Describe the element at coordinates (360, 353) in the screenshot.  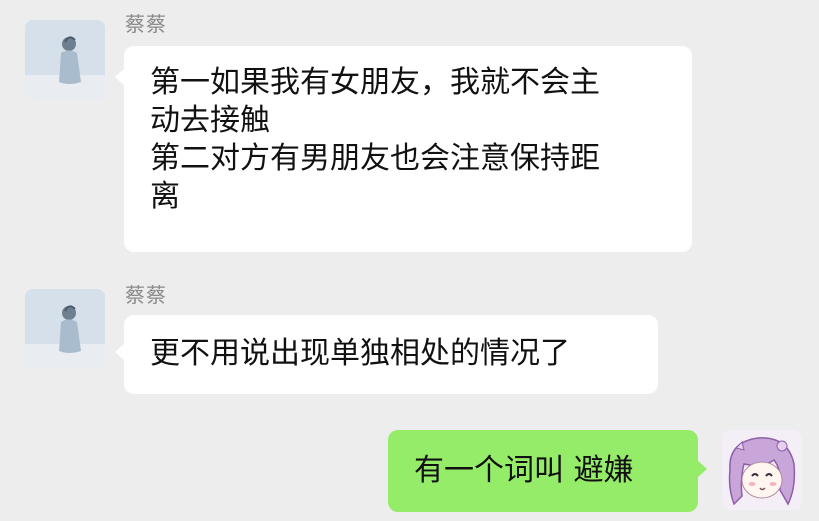
I see `message-text-line: 更不用说出现单独相处的情况了` at that location.